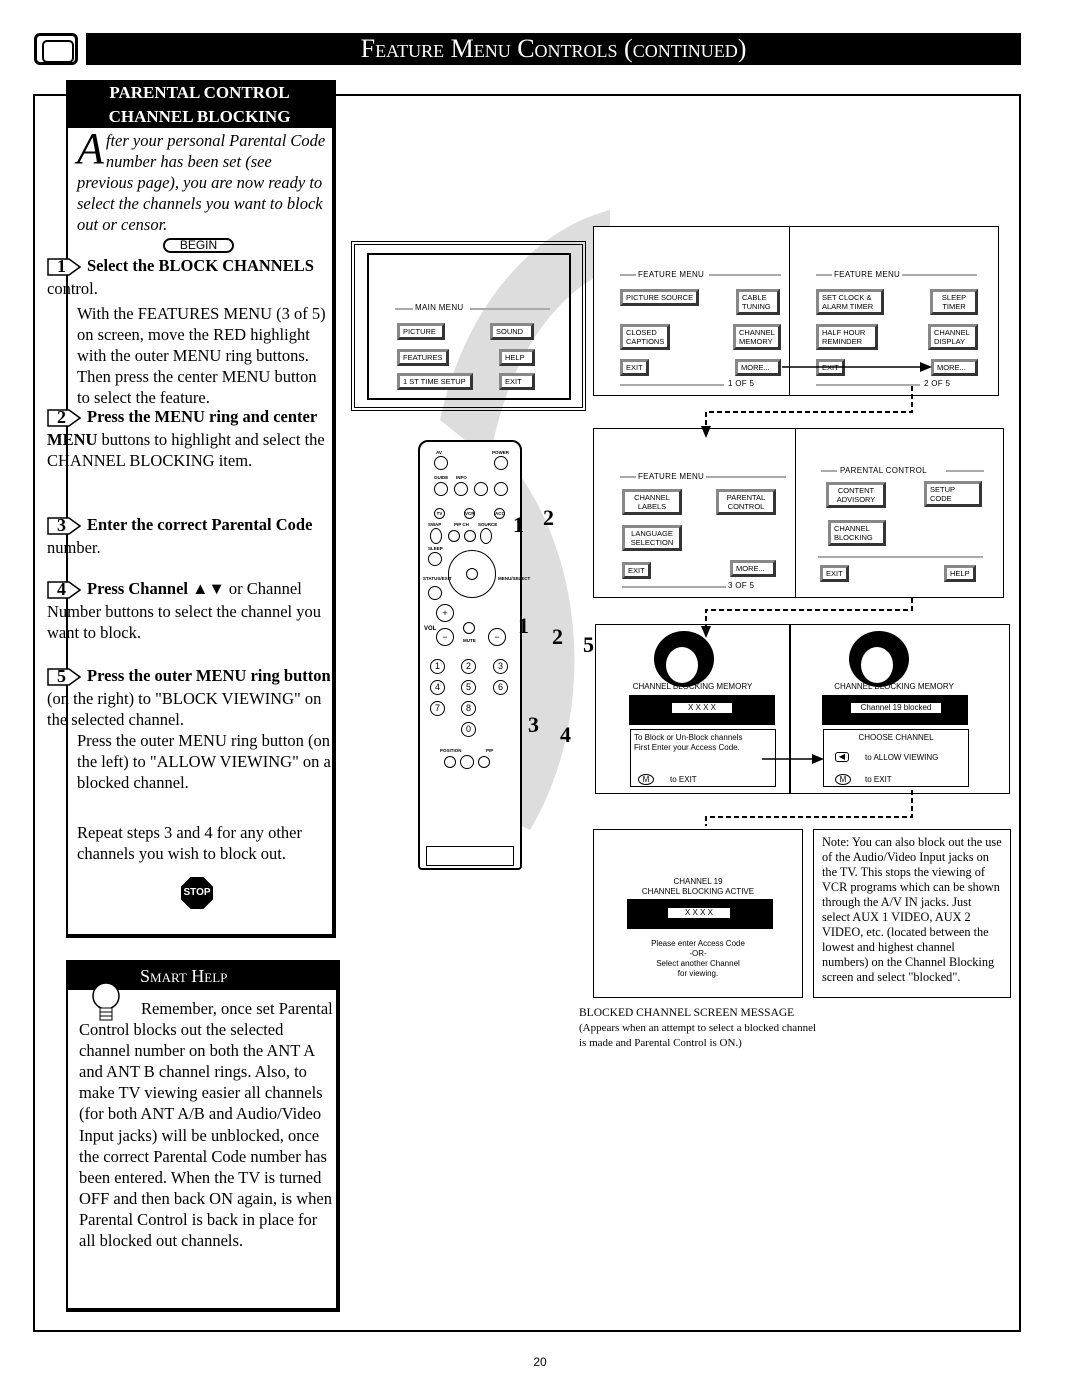 This screenshot has width=1080, height=1397. I want to click on av-label: AV, so click(439, 452).